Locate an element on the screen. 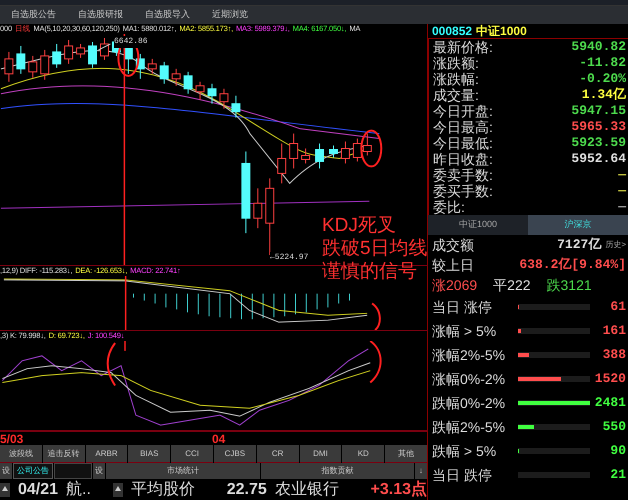 The height and width of the screenshot is (500, 628). indicator-tab: ARBR is located at coordinates (107, 454).